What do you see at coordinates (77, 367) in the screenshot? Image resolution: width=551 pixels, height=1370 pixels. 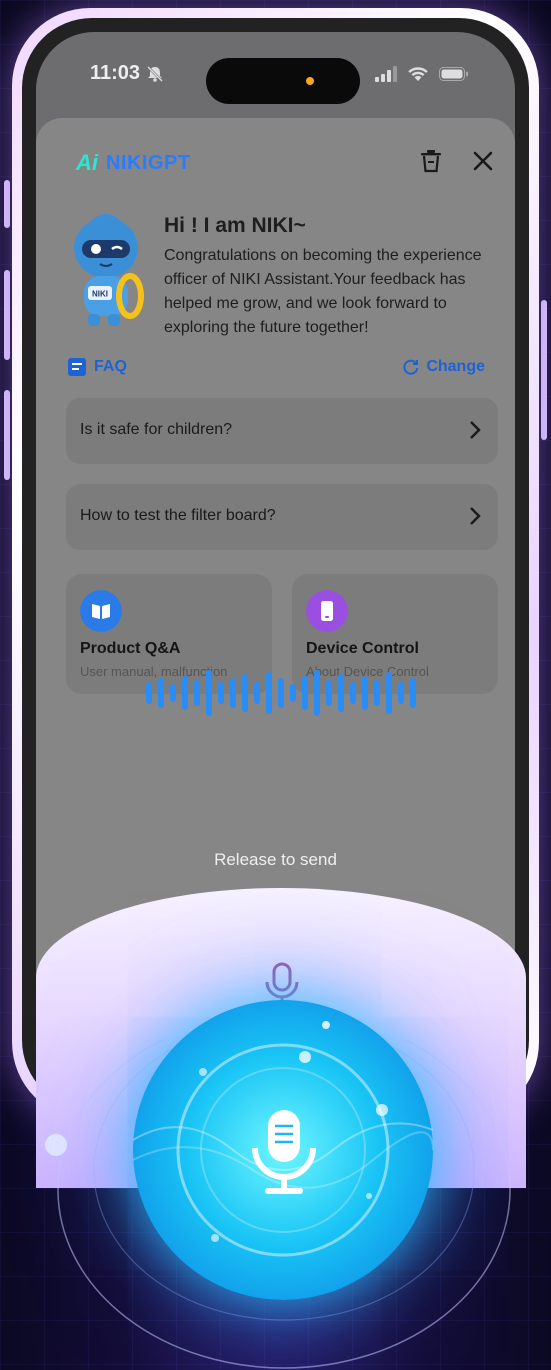 I see `faq-list-icon` at bounding box center [77, 367].